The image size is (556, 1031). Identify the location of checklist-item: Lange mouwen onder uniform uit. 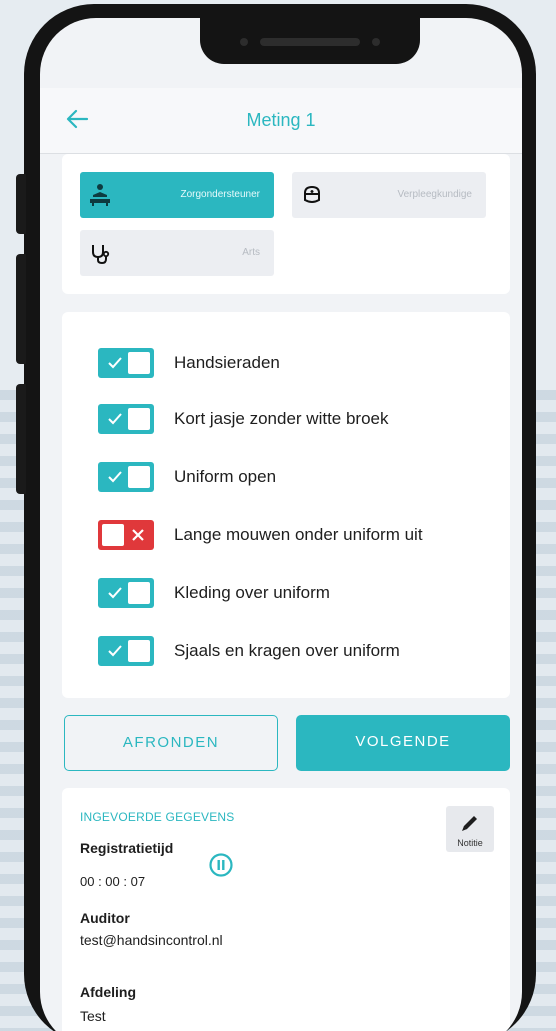
(308, 535).